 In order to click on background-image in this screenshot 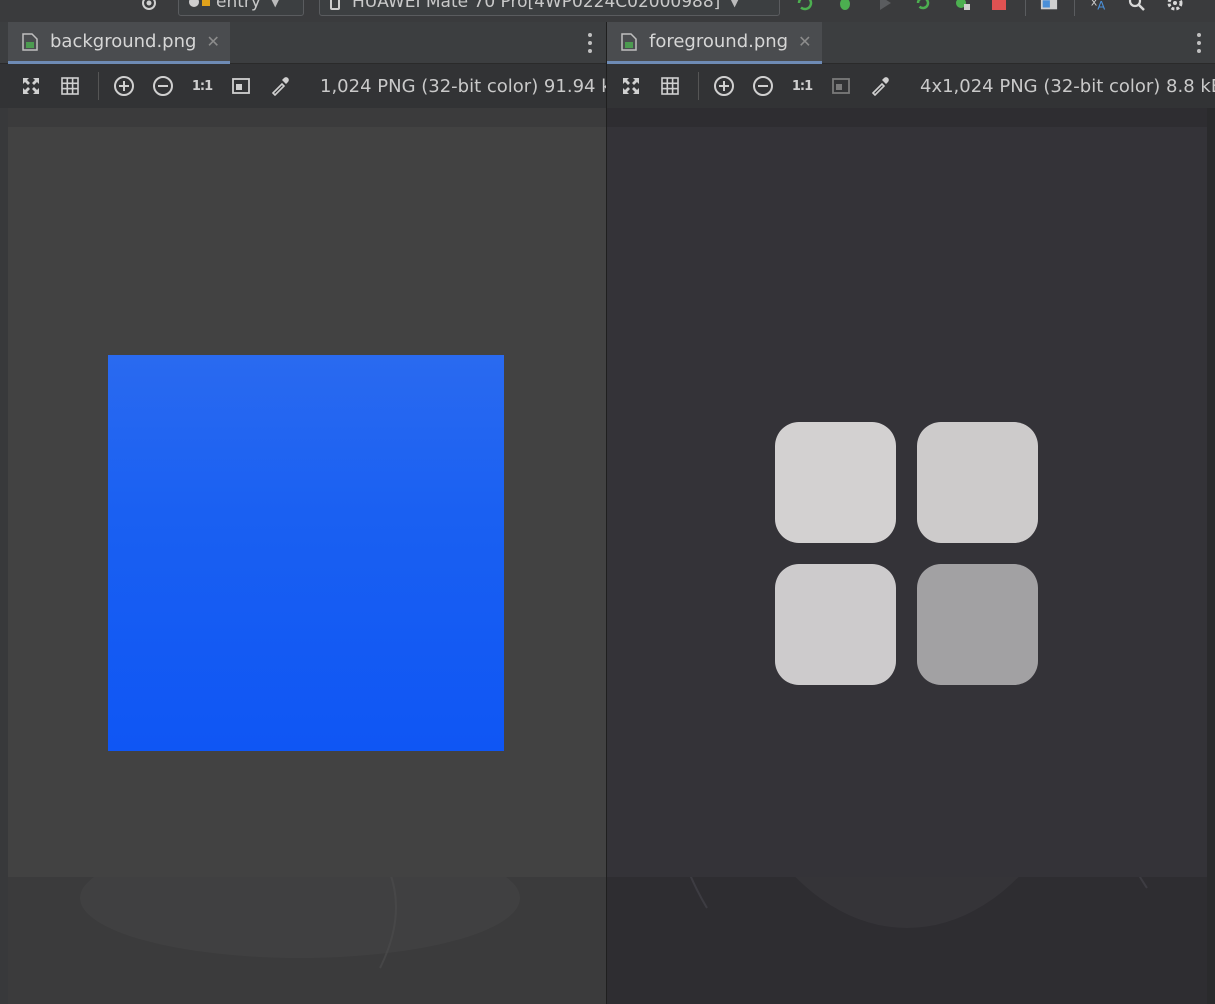, I will do `click(306, 553)`.